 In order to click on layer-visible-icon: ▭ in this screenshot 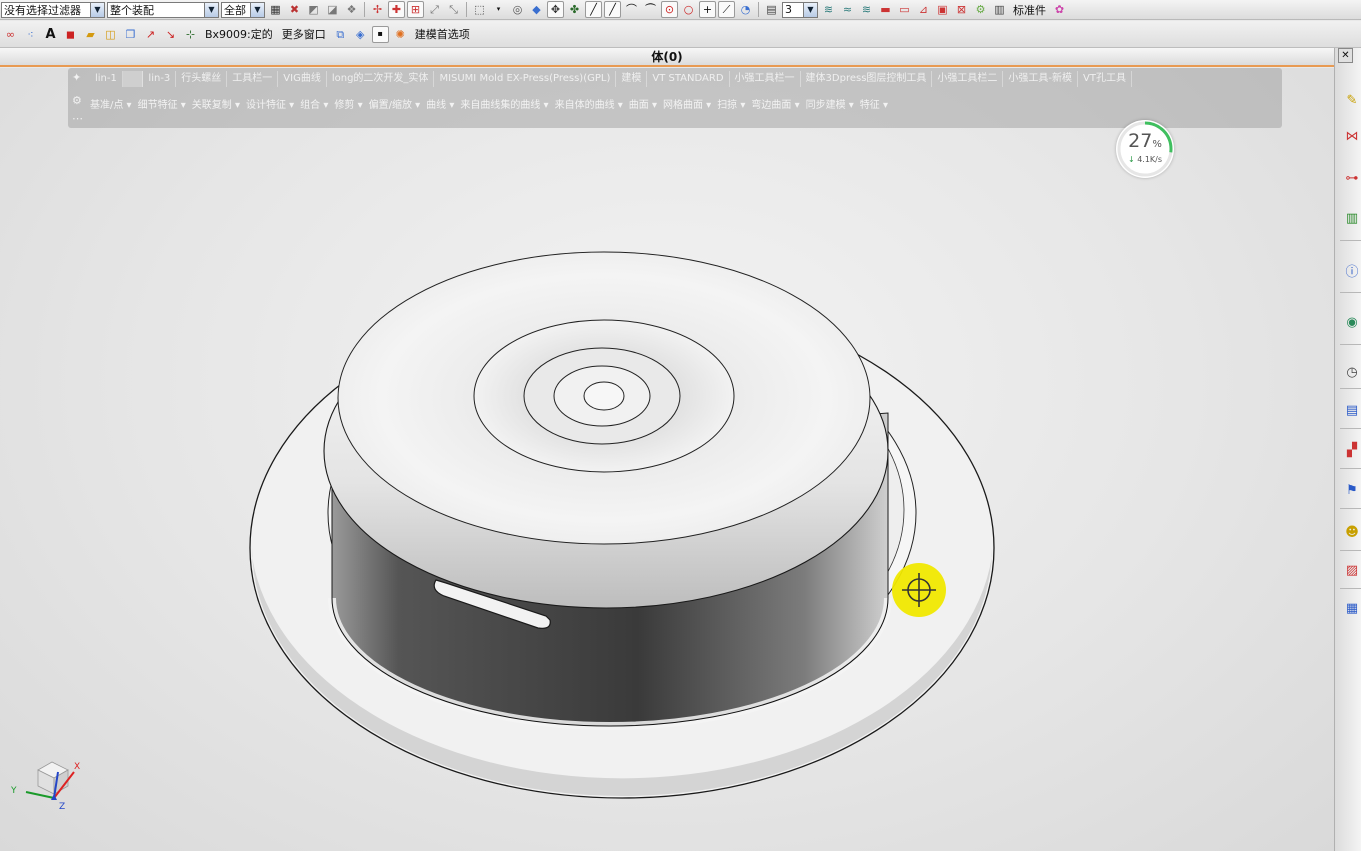, I will do `click(904, 9)`.